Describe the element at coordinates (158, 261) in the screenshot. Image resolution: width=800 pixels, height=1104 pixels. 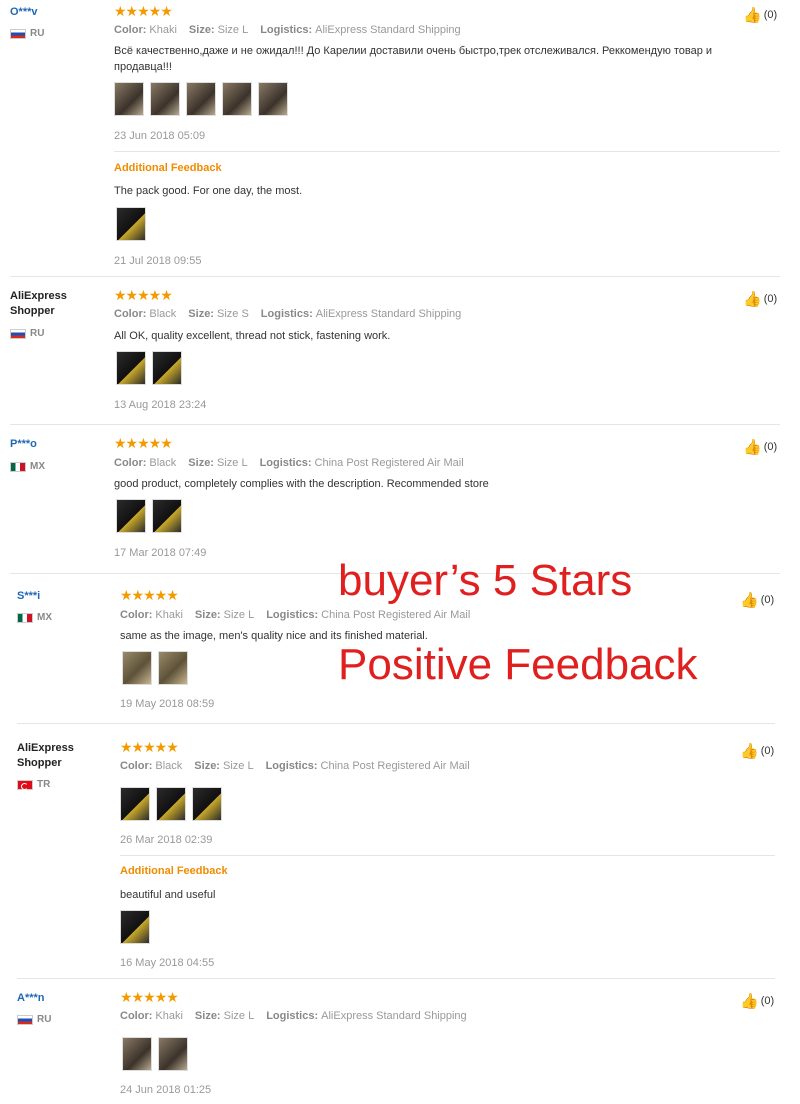
I see `additional-feedback-date: 21 Jul 2018 09:55` at that location.